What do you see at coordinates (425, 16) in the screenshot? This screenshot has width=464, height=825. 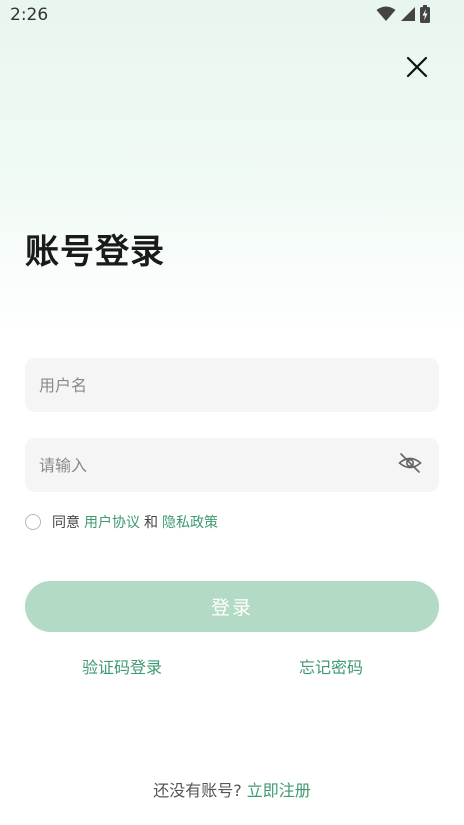 I see `battery-charging-icon` at bounding box center [425, 16].